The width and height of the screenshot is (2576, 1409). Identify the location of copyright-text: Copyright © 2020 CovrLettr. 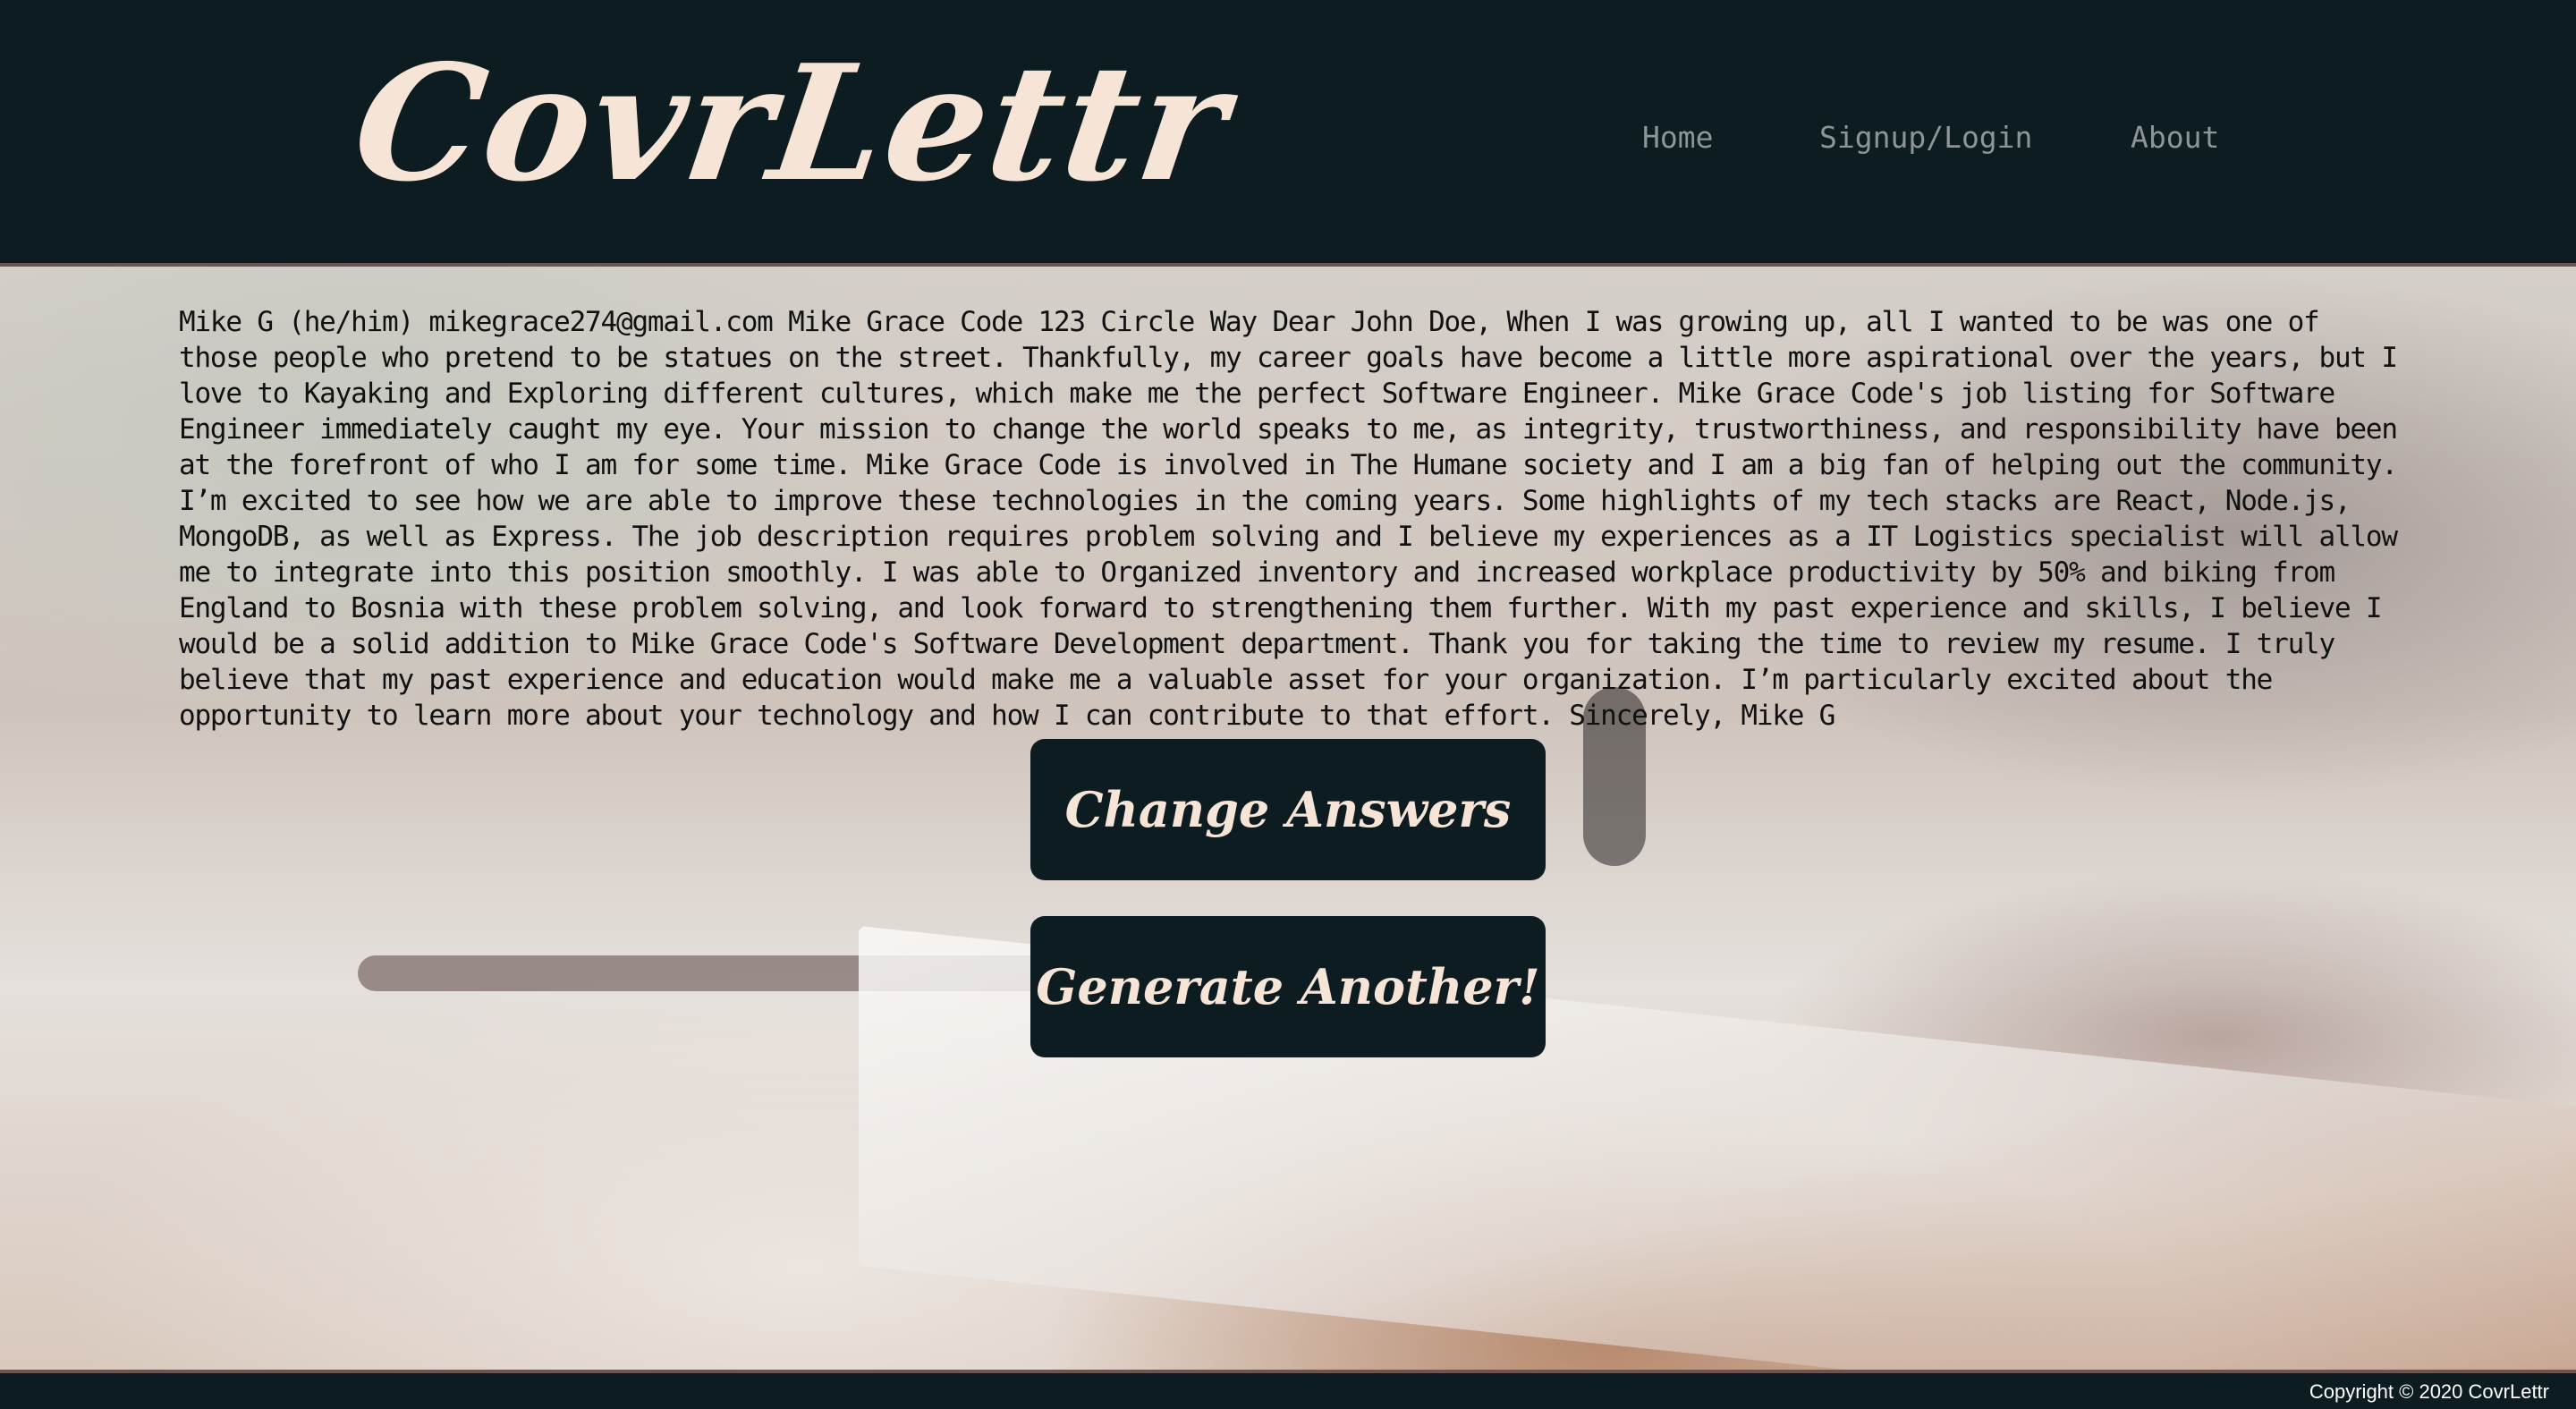
(2429, 1392).